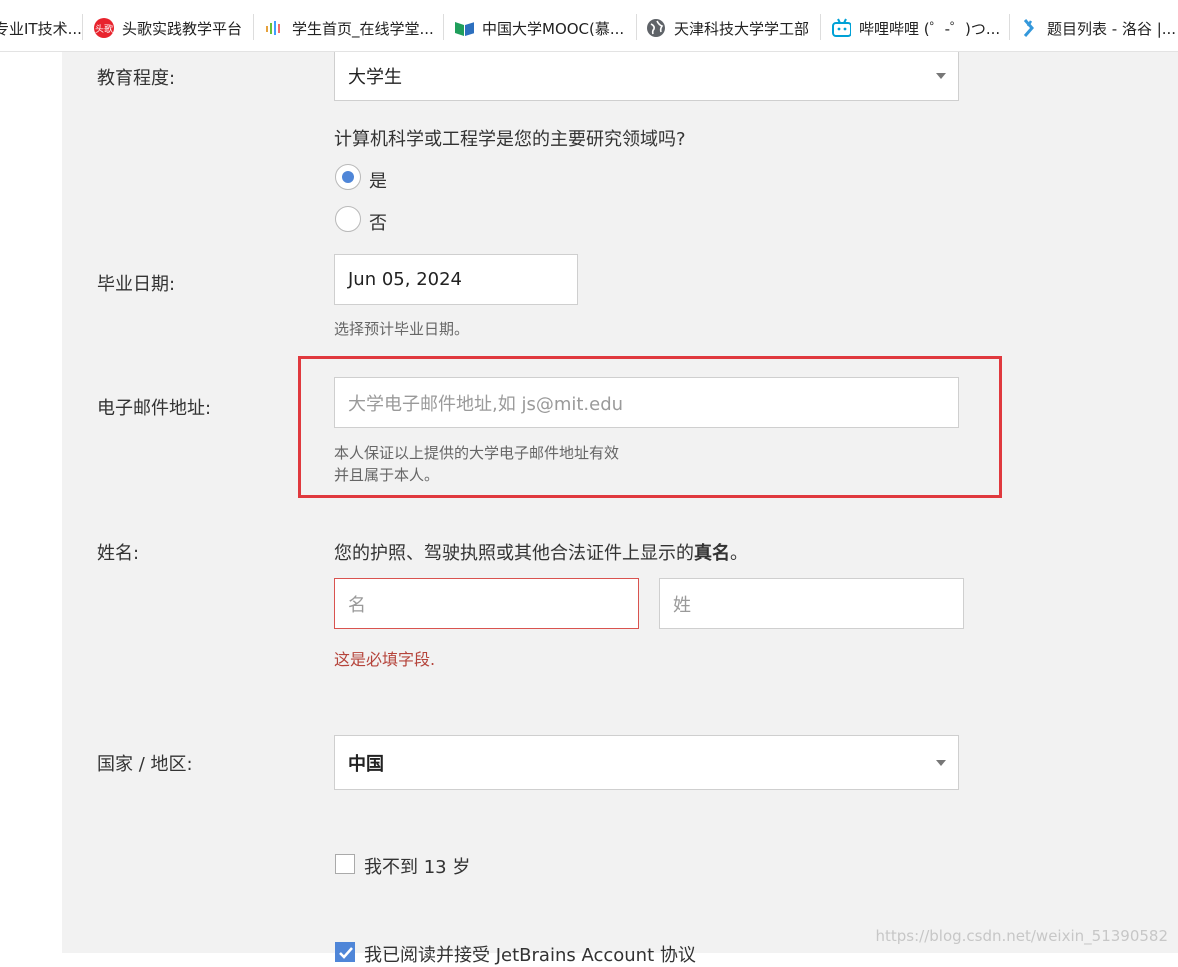 Image resolution: width=1178 pixels, height=967 pixels. What do you see at coordinates (811, 603) in the screenshot?
I see `last-name-input: 姓` at bounding box center [811, 603].